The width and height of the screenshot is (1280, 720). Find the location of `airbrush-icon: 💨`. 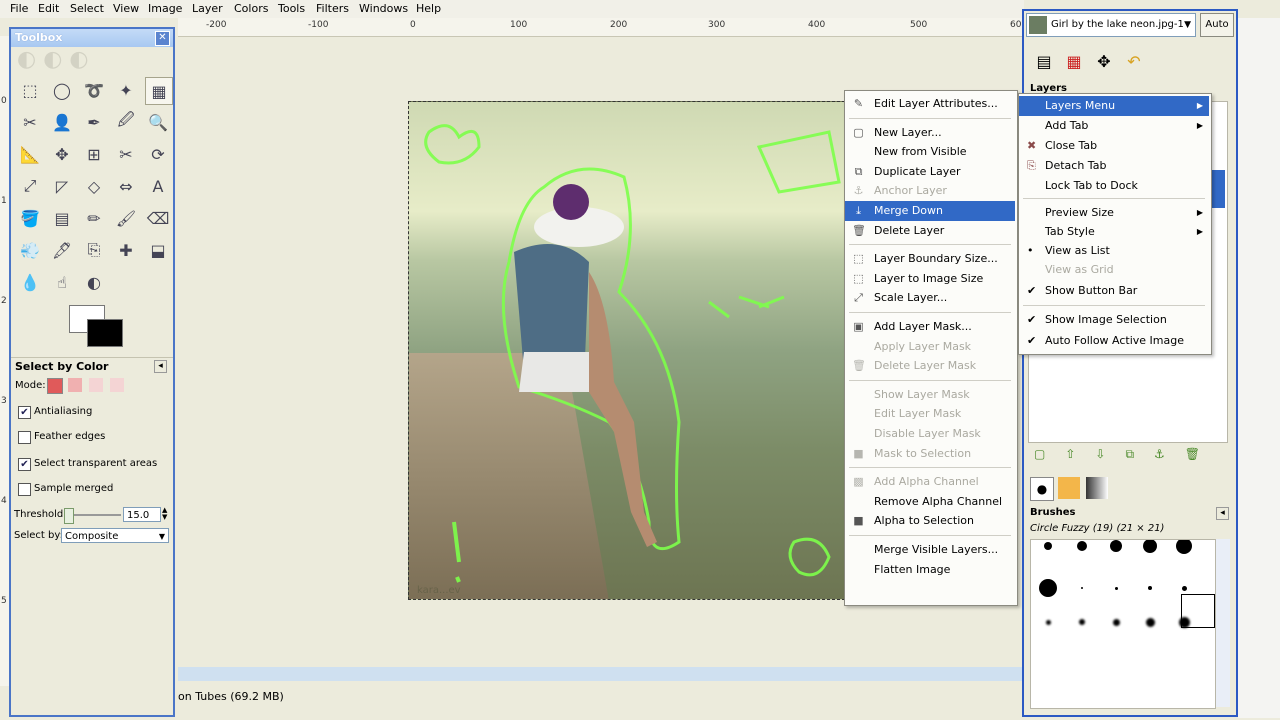

airbrush-icon: 💨 is located at coordinates (30, 250).